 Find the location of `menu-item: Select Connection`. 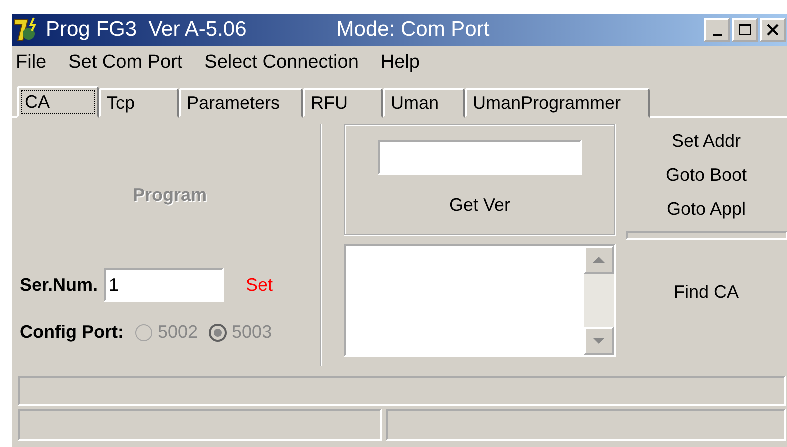

menu-item: Select Connection is located at coordinates (281, 64).